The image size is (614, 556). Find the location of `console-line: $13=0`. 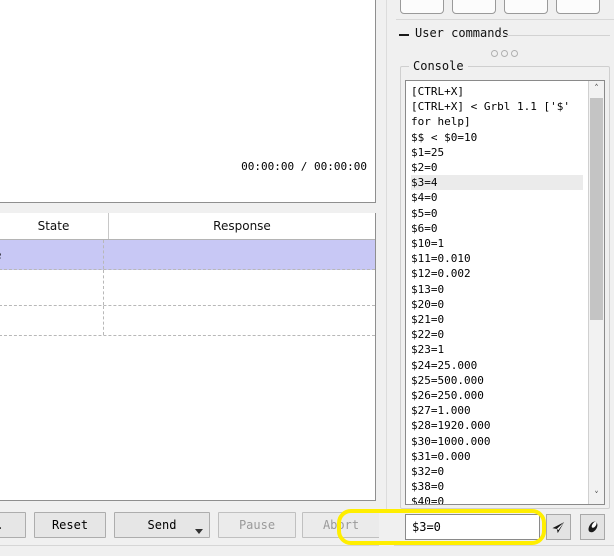

console-line: $13=0 is located at coordinates (428, 289).